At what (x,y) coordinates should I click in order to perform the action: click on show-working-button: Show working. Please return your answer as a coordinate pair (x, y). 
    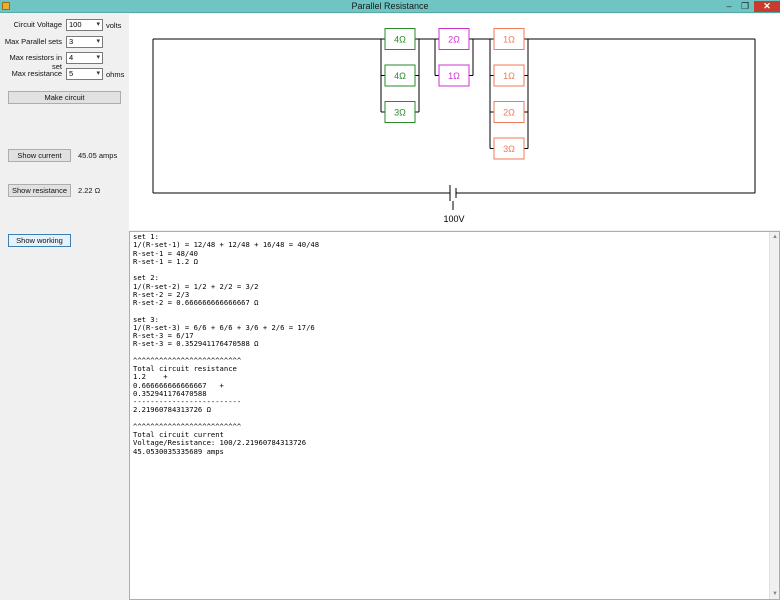
    Looking at the image, I should click on (39, 240).